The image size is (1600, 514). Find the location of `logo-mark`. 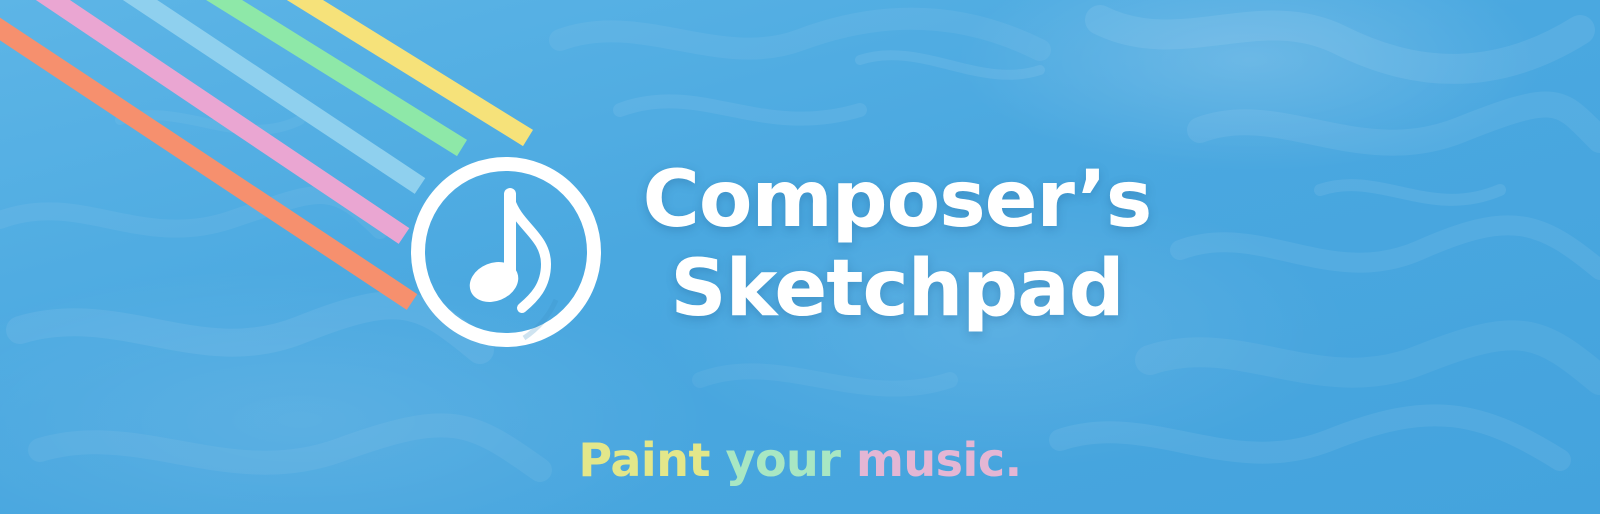

logo-mark is located at coordinates (506, 252).